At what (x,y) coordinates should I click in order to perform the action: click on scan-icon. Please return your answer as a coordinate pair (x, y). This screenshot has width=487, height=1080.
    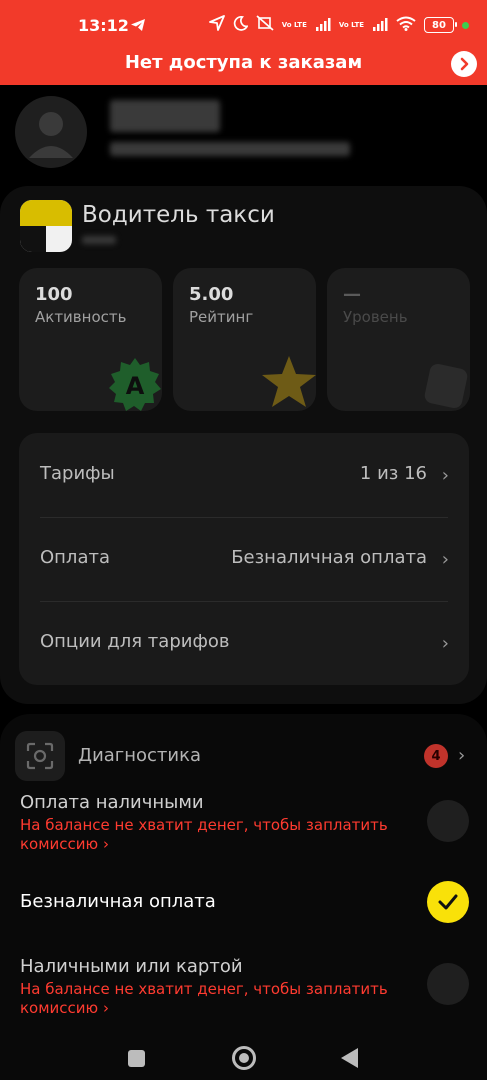
    Looking at the image, I should click on (40, 756).